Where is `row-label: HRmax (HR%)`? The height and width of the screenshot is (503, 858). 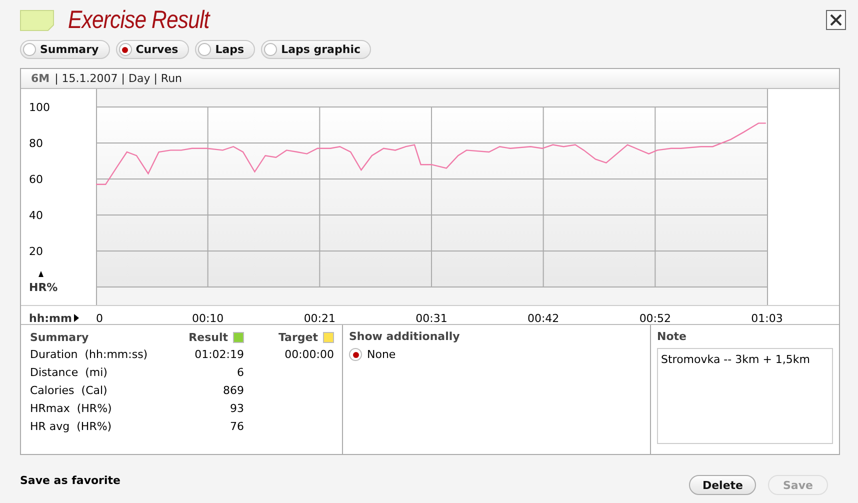 row-label: HRmax (HR%) is located at coordinates (71, 408).